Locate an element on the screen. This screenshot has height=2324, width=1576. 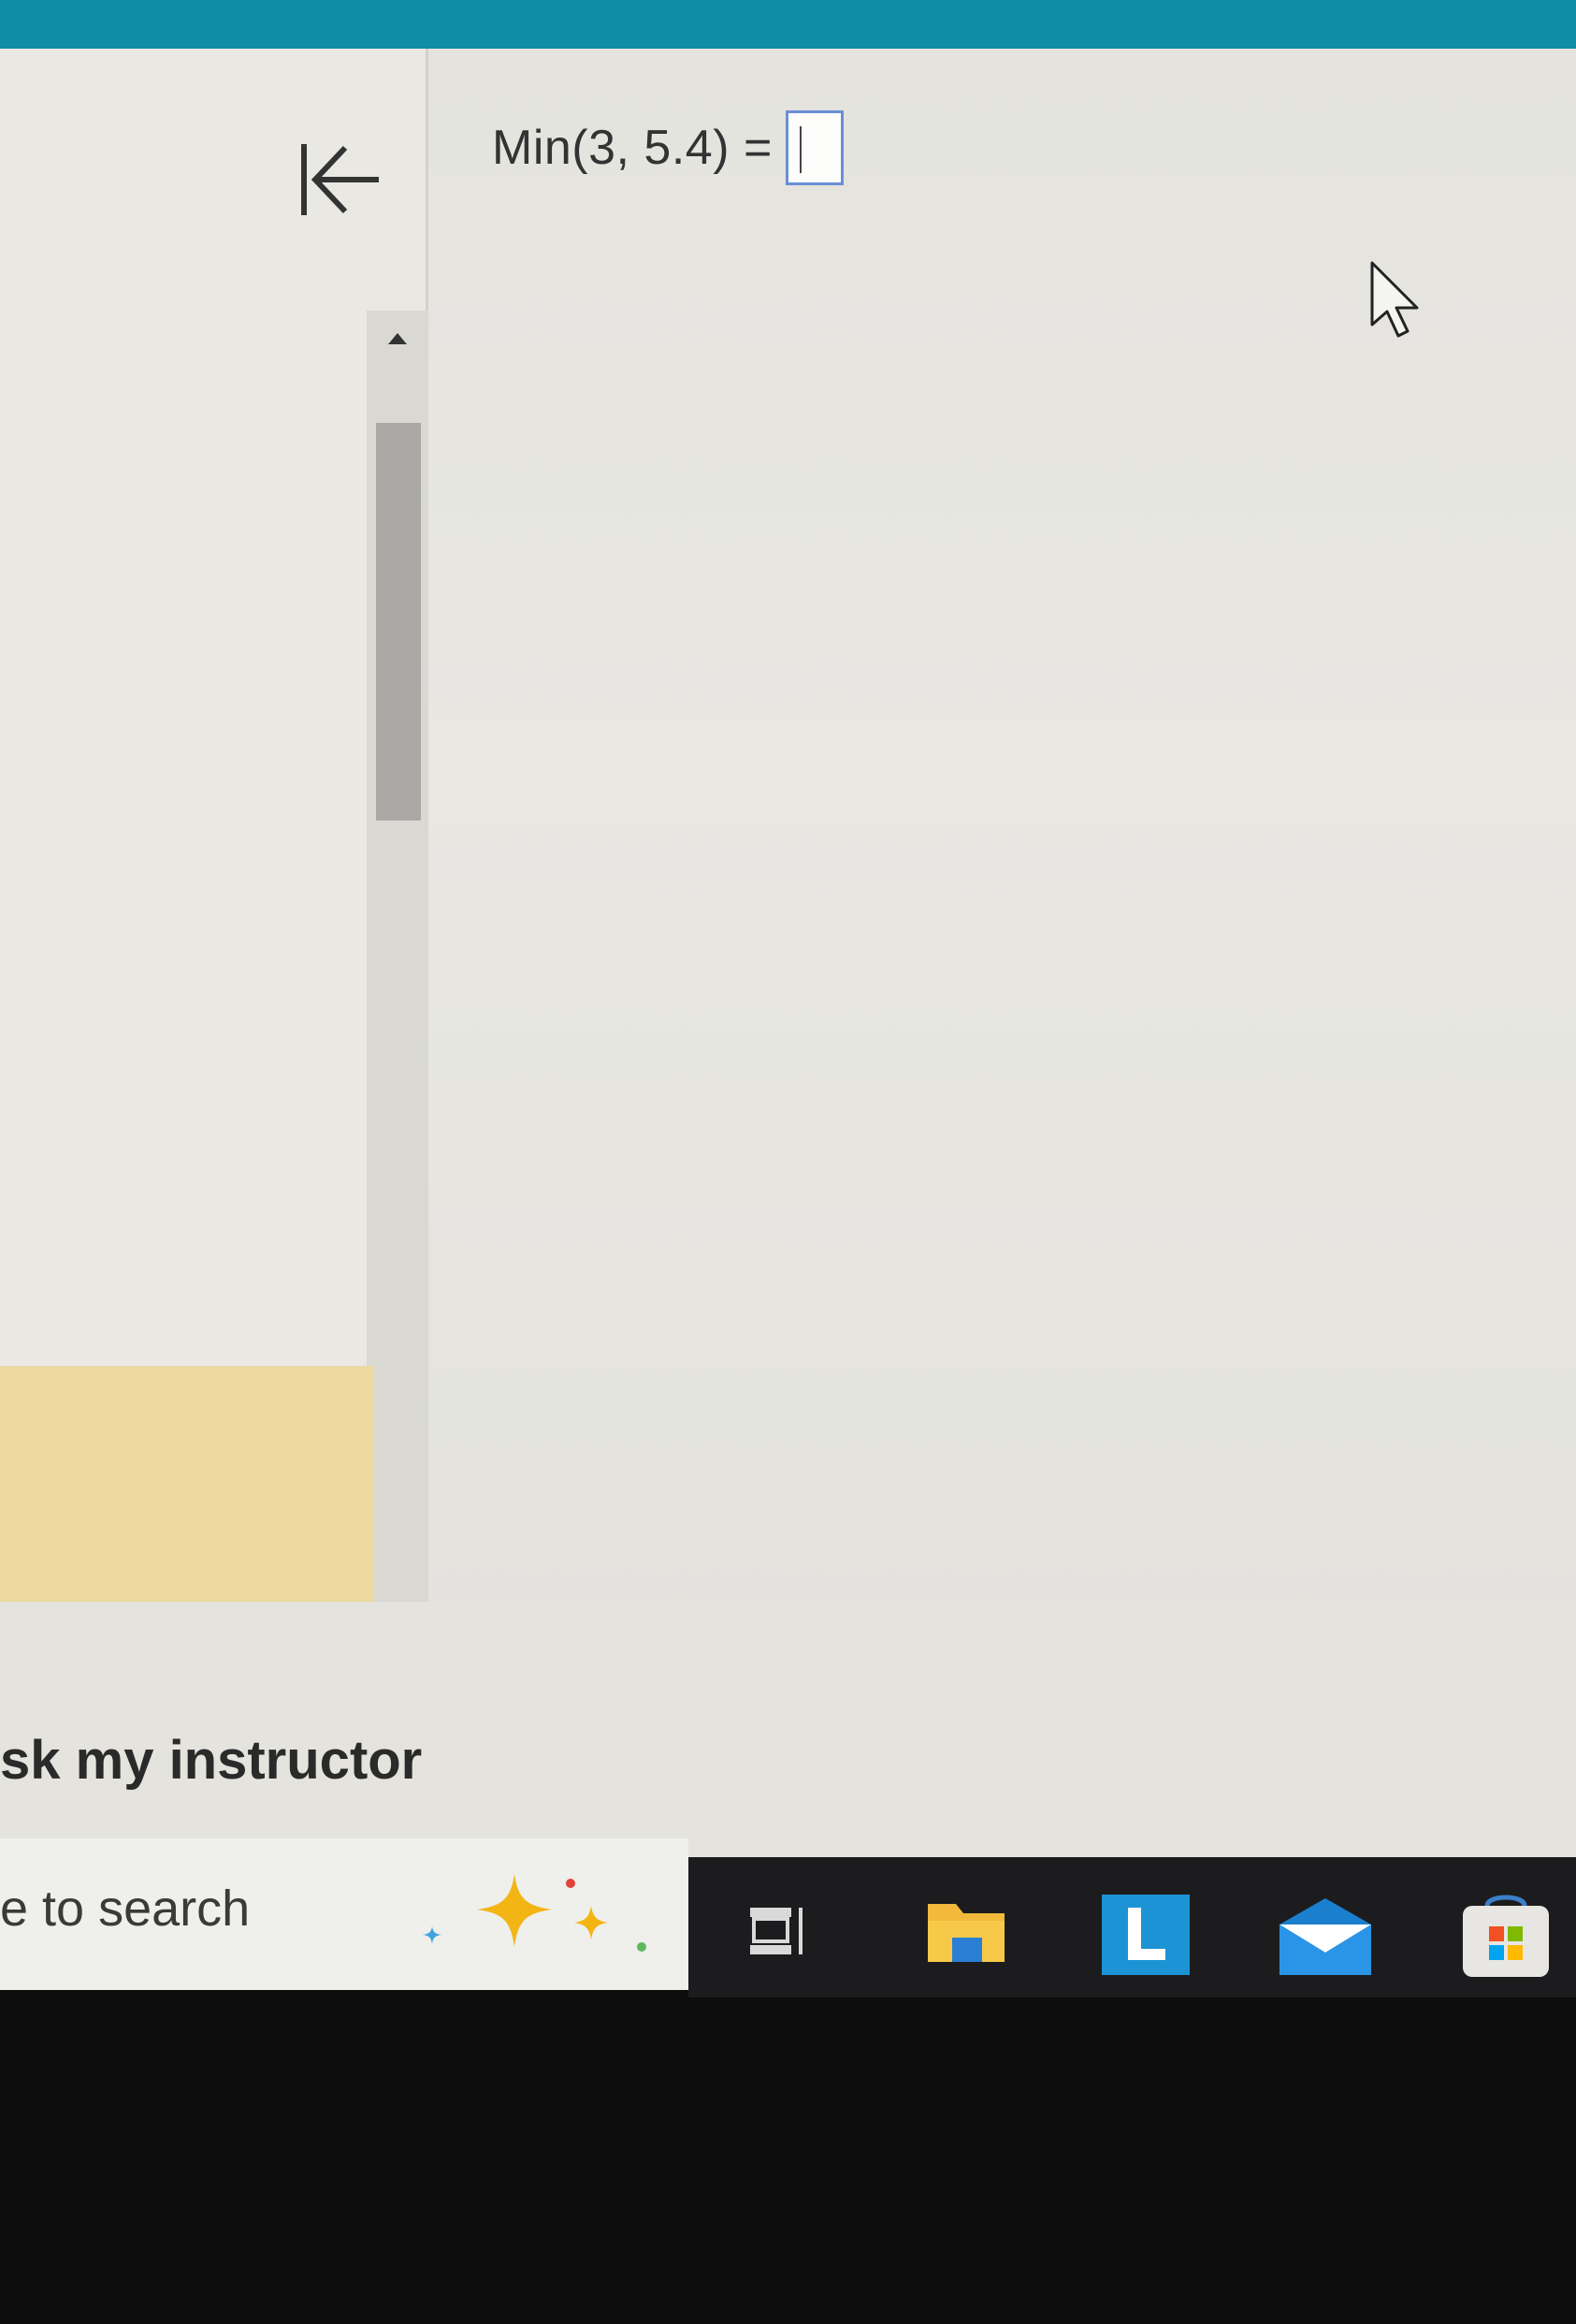
file-explorer-icon is located at coordinates (966, 1932).